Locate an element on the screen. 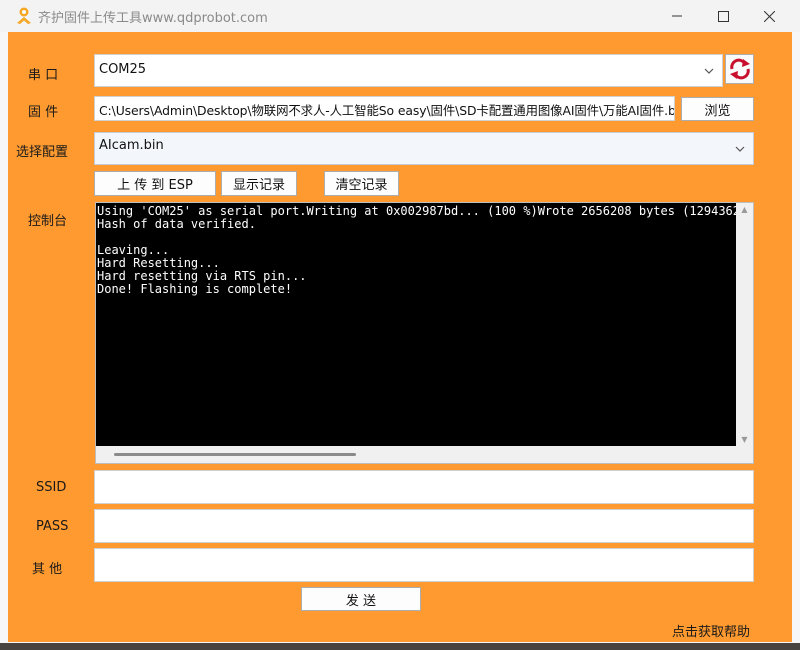 The height and width of the screenshot is (650, 800). port-select: COM25 is located at coordinates (408, 70).